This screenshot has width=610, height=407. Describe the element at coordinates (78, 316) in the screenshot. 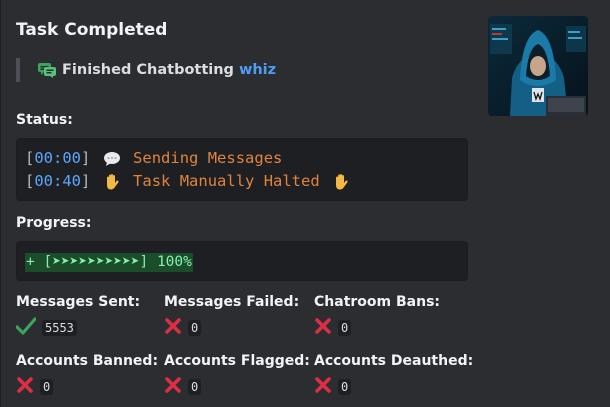

I see `field-messages-sent: Messages Sent: 5553` at that location.